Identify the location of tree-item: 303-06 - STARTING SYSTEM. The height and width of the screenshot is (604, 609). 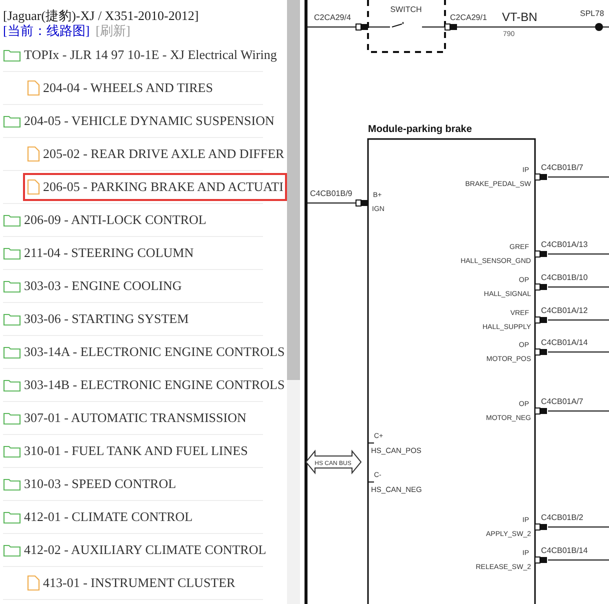
(96, 319).